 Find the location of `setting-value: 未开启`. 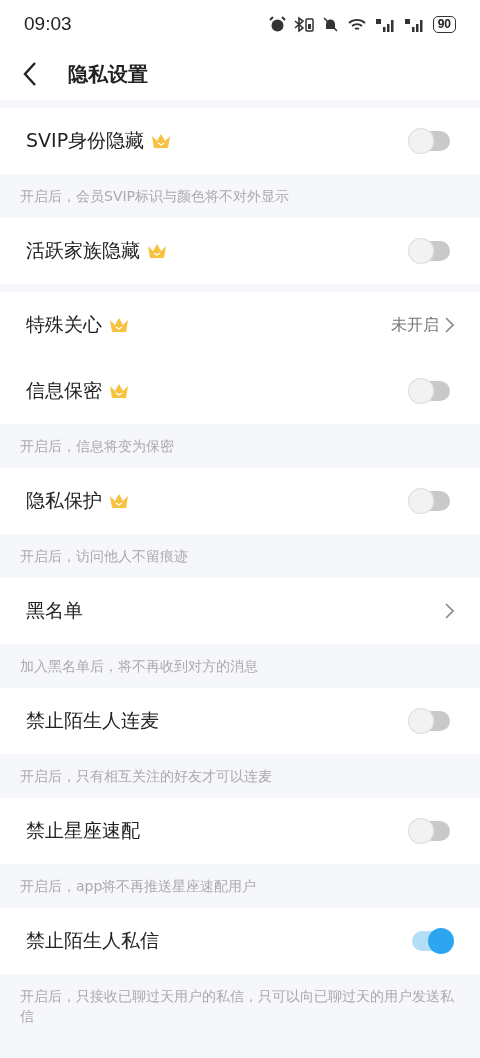

setting-value: 未开启 is located at coordinates (415, 325).